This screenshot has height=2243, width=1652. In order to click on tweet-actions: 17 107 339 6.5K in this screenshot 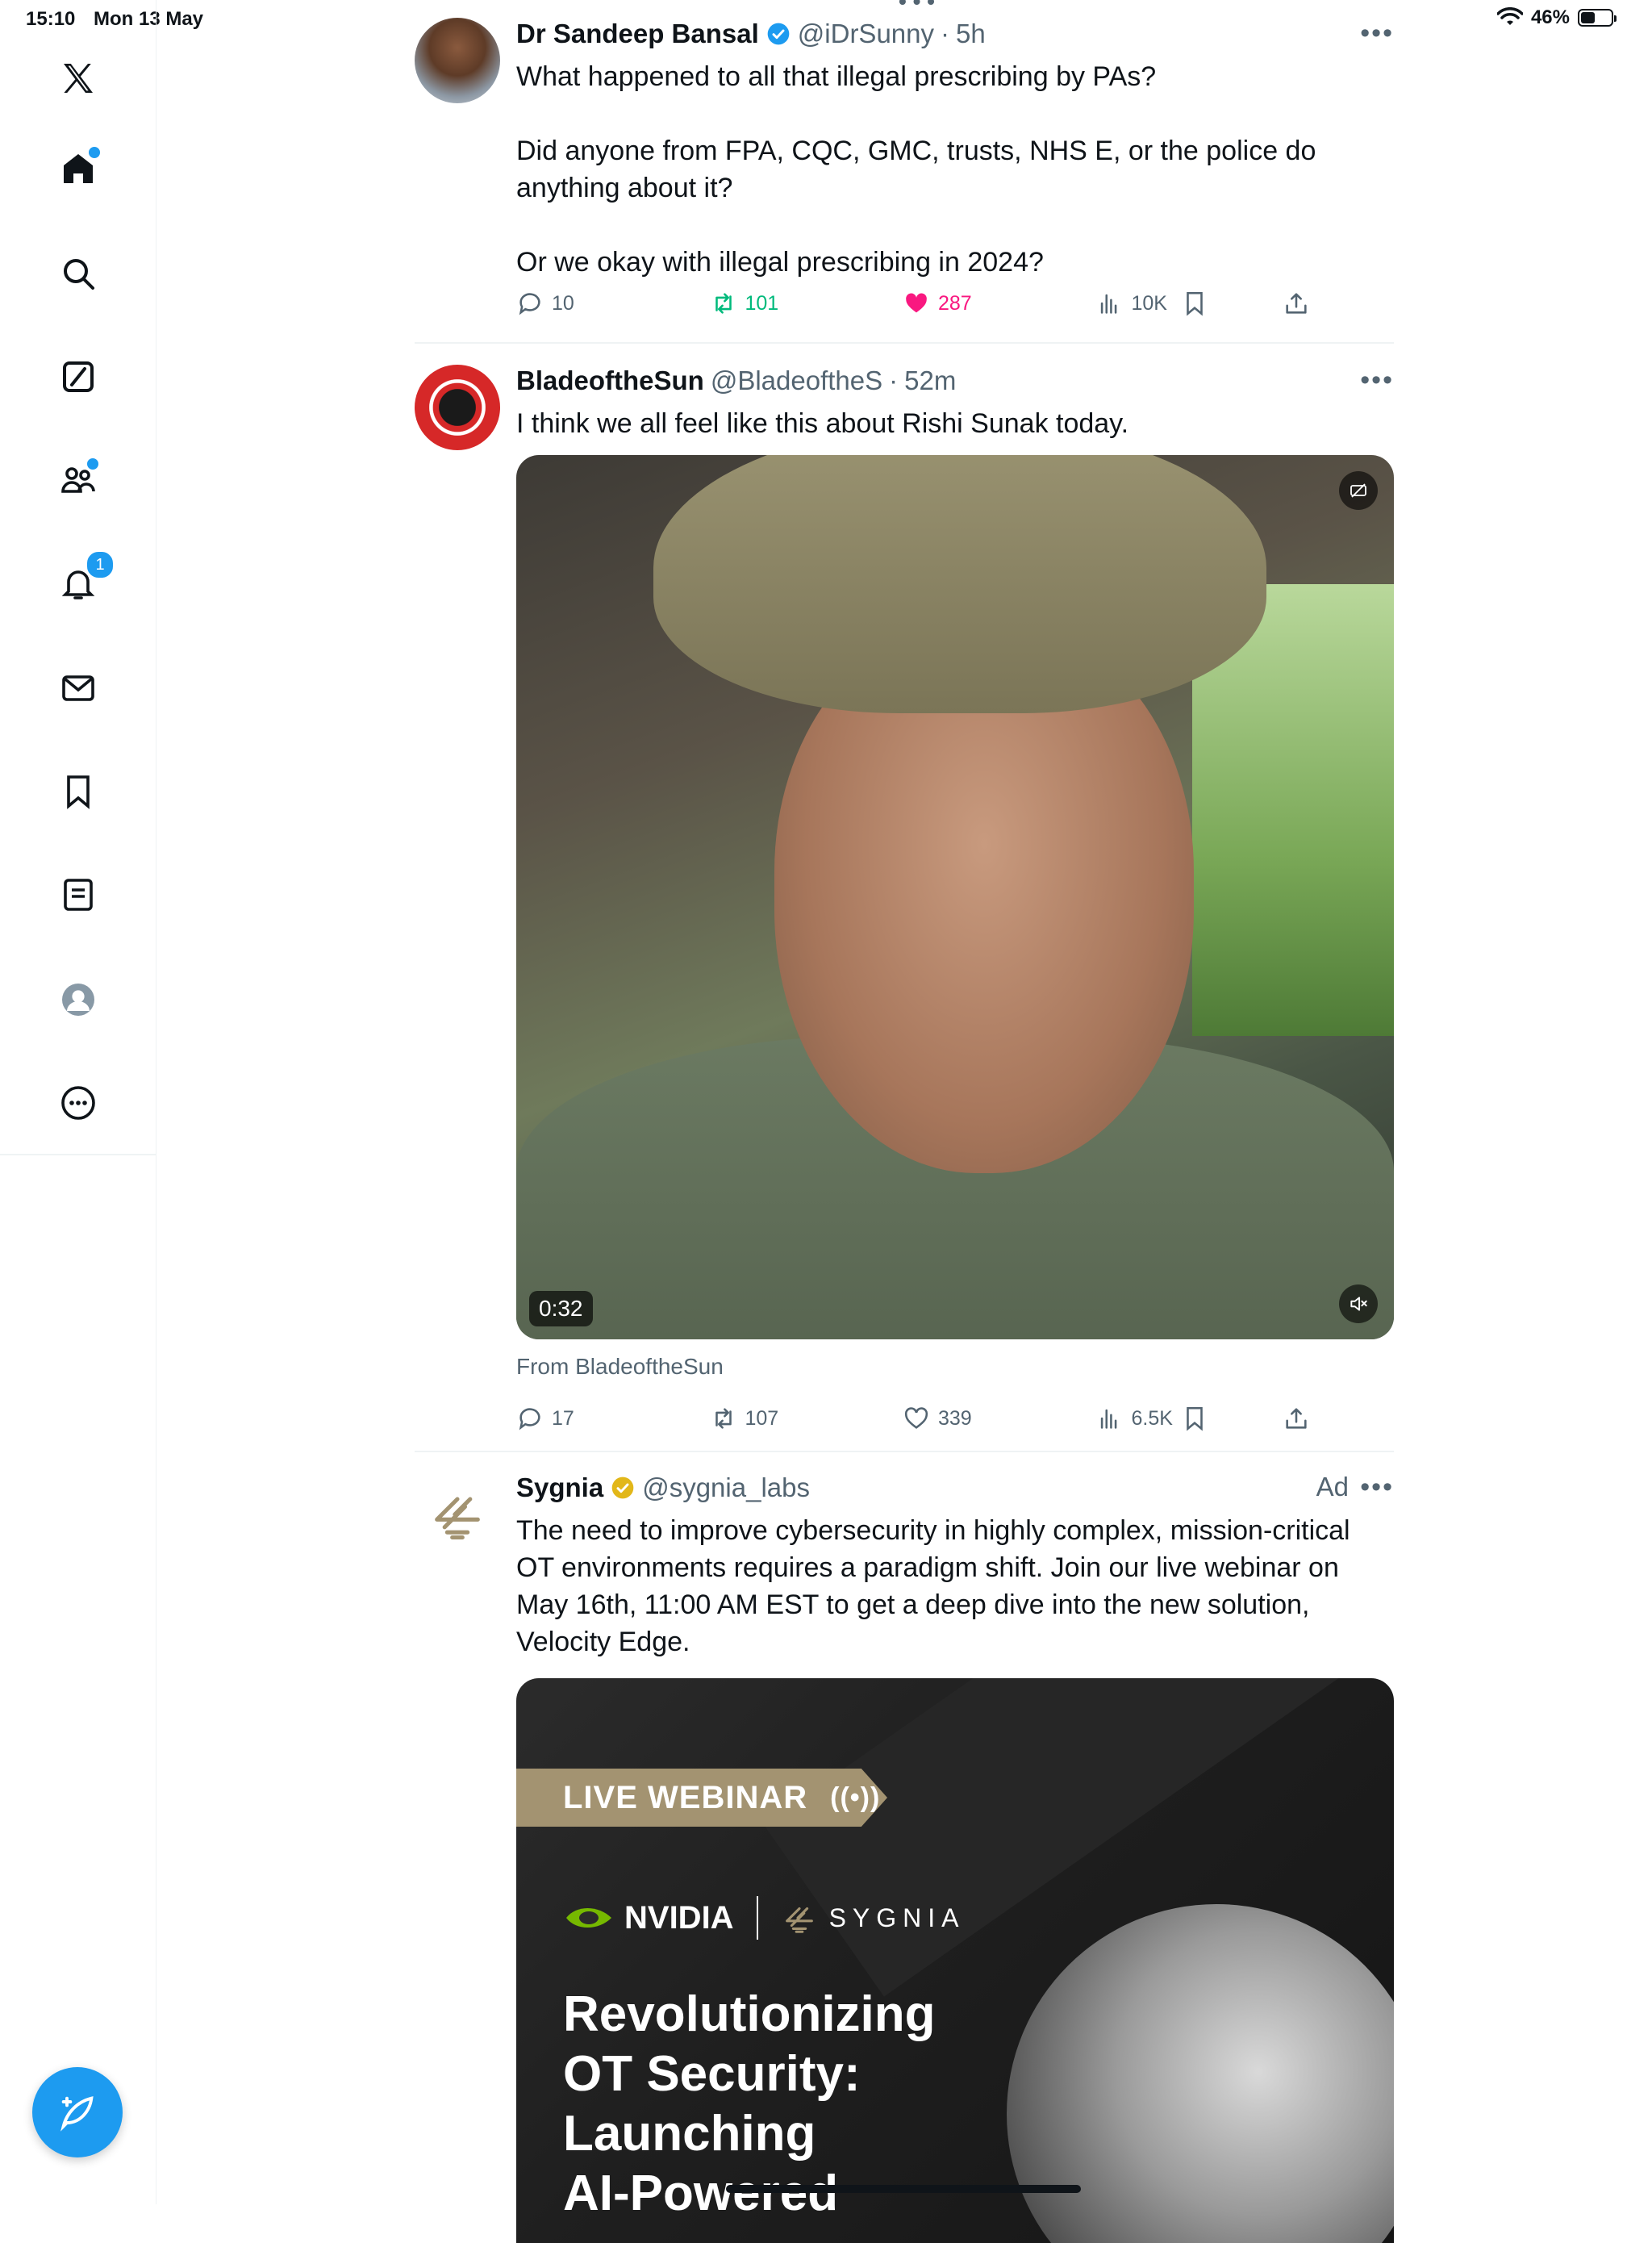, I will do `click(903, 1418)`.